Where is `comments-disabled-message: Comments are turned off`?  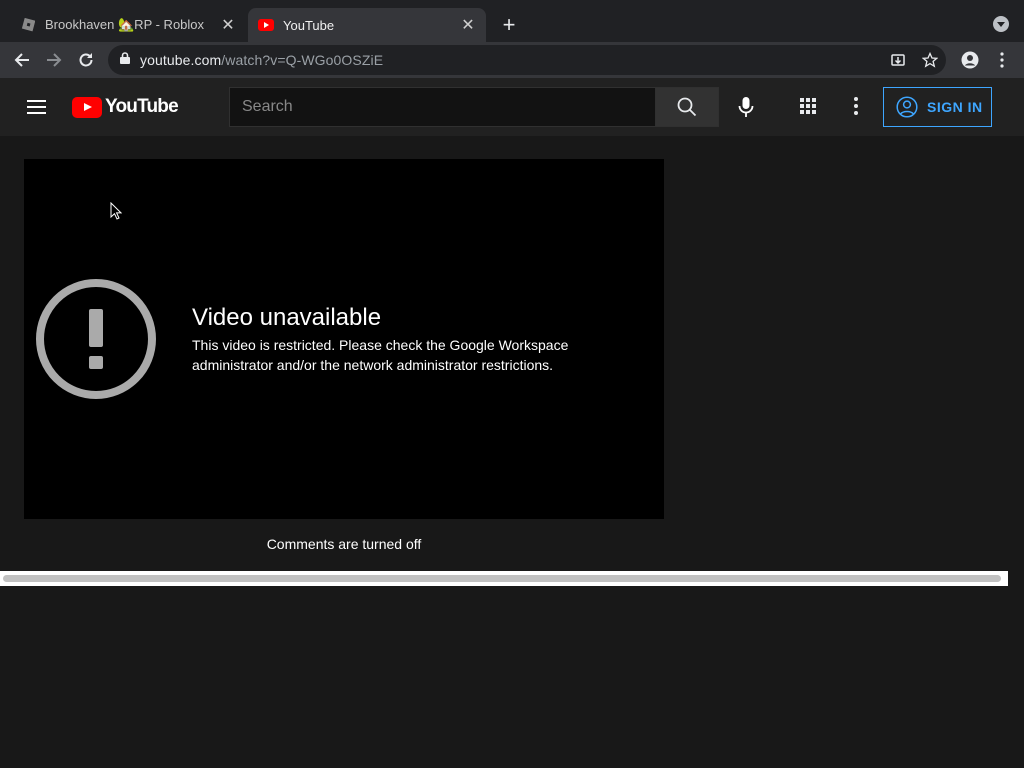
comments-disabled-message: Comments are turned off is located at coordinates (344, 544).